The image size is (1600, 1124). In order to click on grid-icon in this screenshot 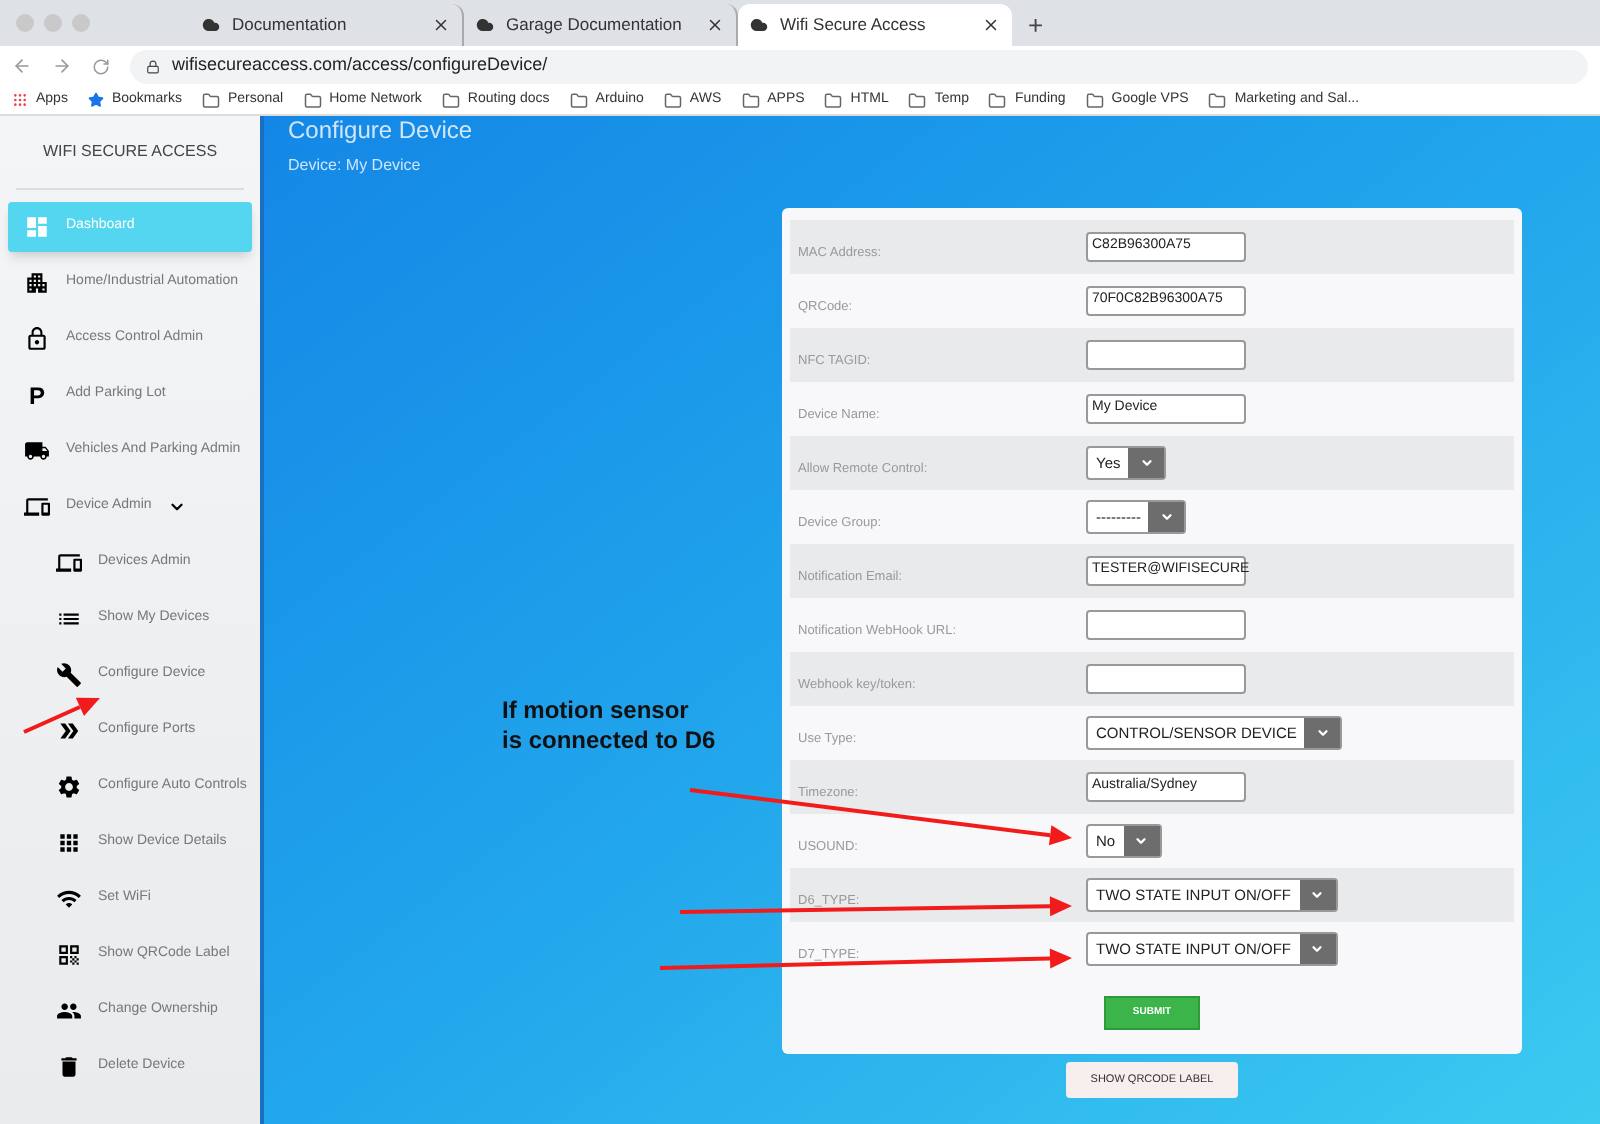, I will do `click(69, 843)`.